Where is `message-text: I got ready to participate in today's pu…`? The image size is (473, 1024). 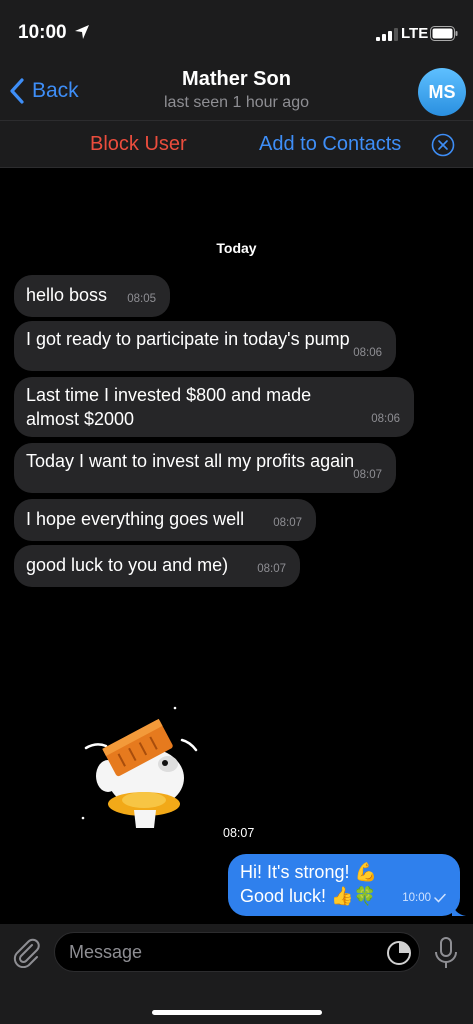
message-text: I got ready to participate in today's pu… is located at coordinates (188, 339).